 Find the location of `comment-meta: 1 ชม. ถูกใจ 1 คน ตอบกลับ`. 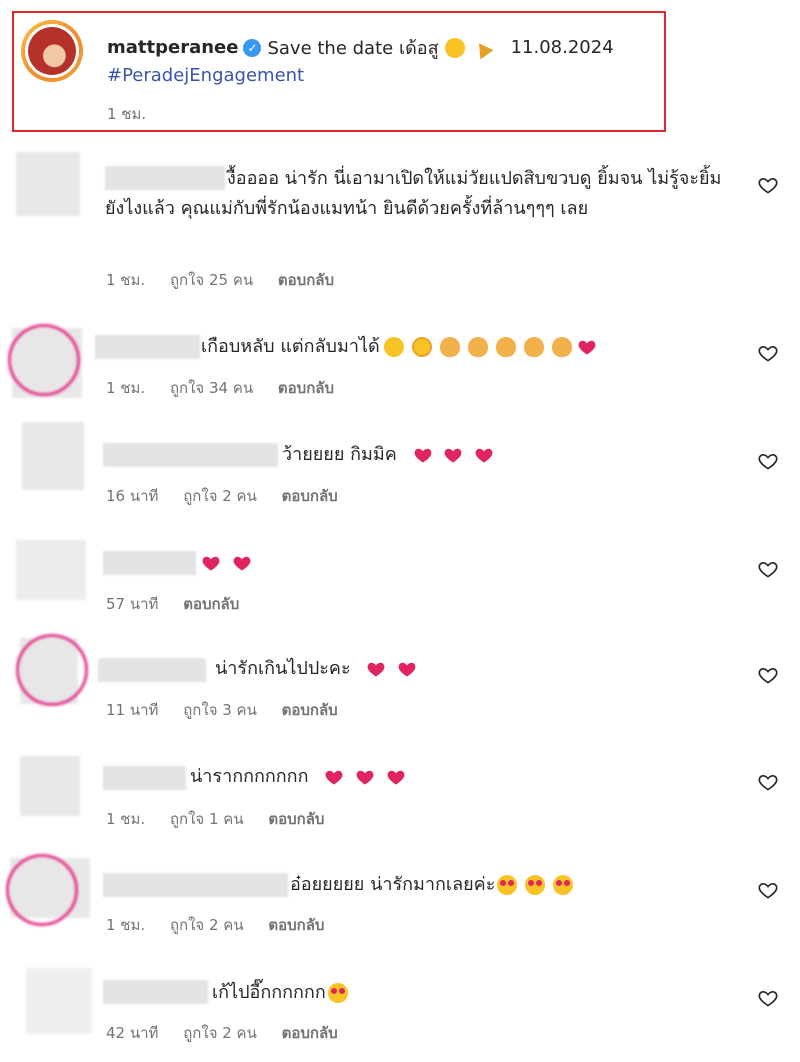

comment-meta: 1 ชม. ถูกใจ 1 คน ตอบกลับ is located at coordinates (225, 819).